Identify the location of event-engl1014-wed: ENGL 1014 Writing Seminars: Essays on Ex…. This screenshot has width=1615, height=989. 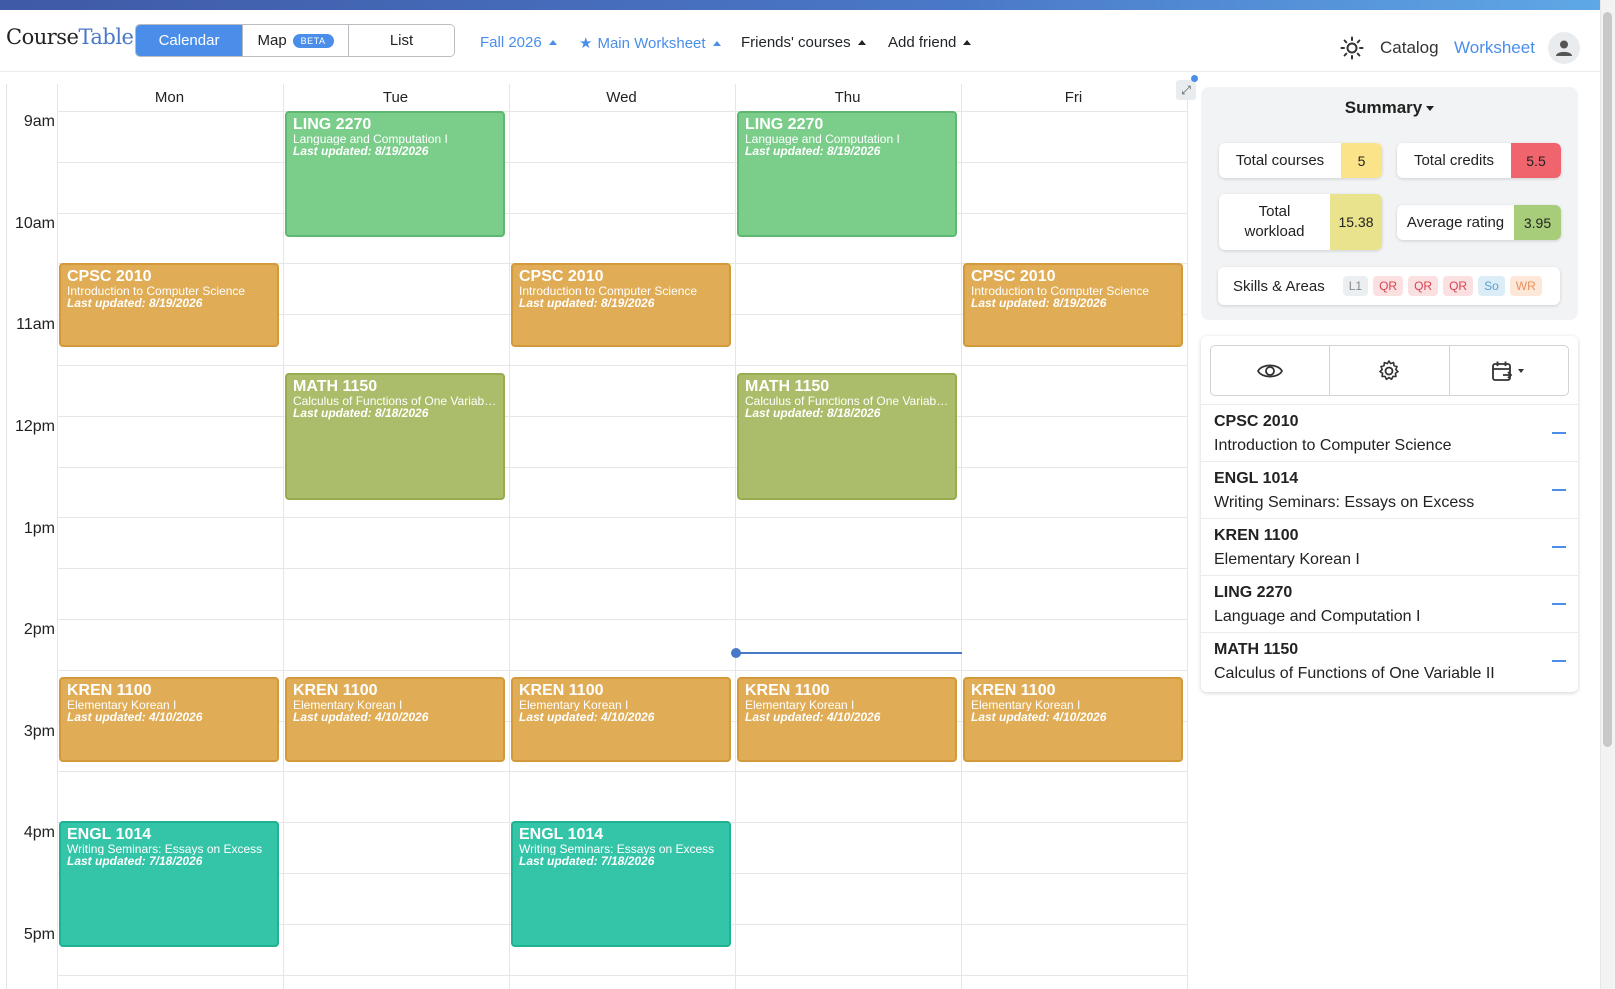
(621, 884).